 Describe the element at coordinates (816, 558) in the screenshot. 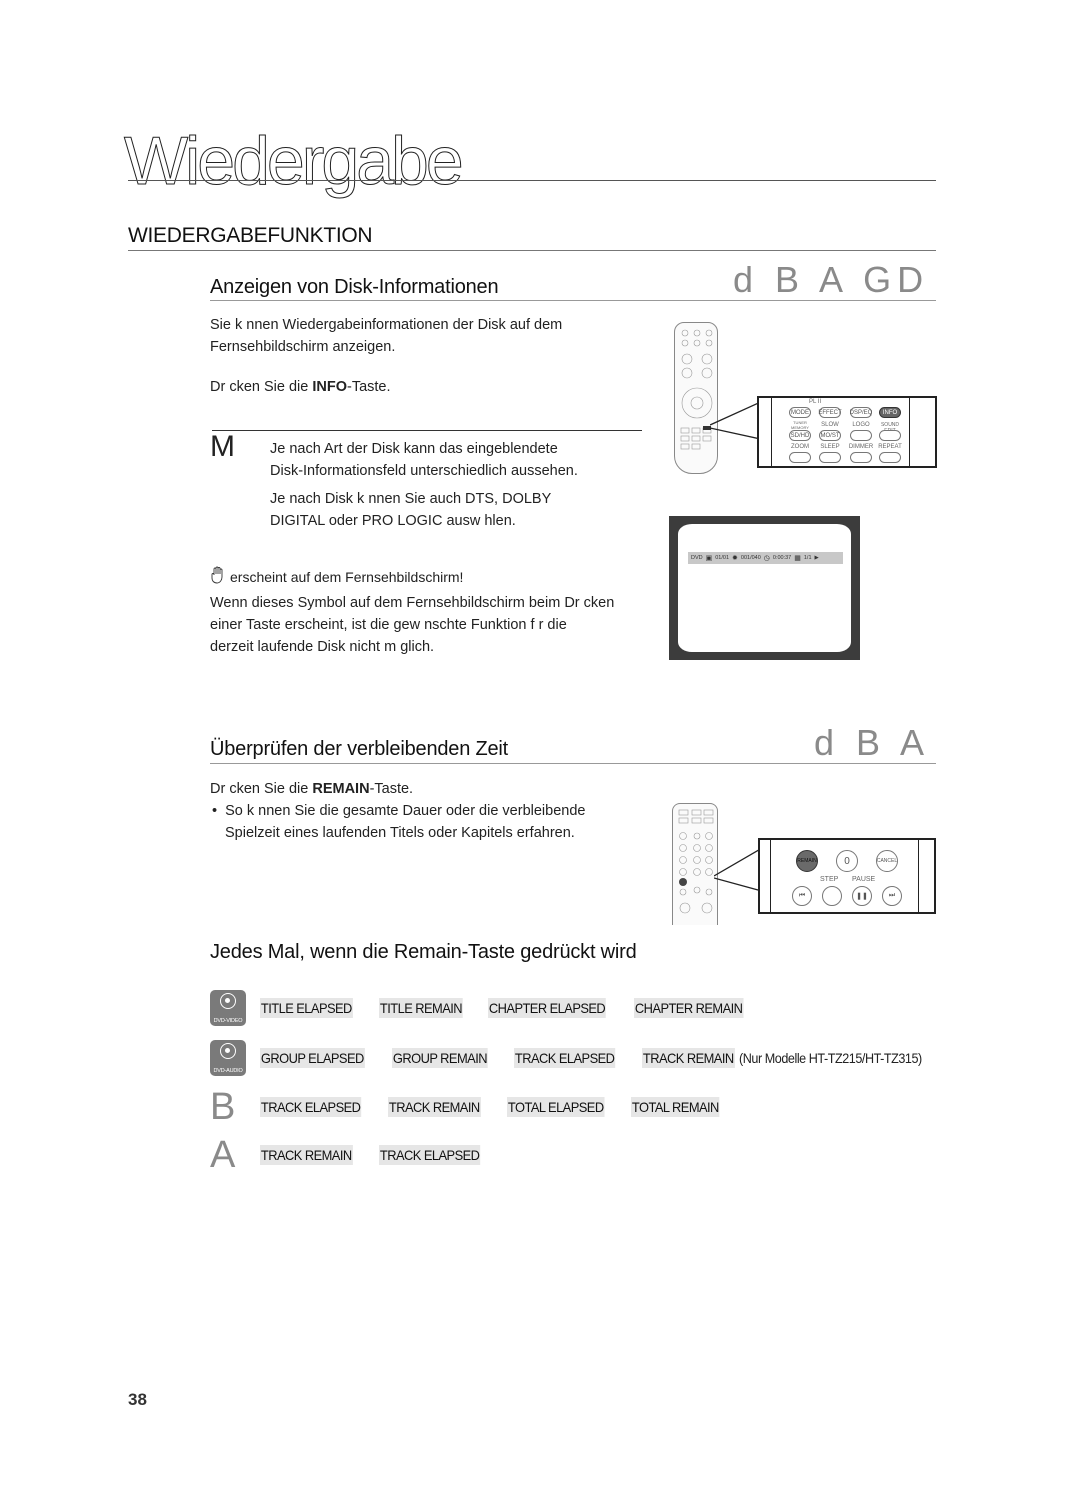

I see `play-icon: ▶` at that location.